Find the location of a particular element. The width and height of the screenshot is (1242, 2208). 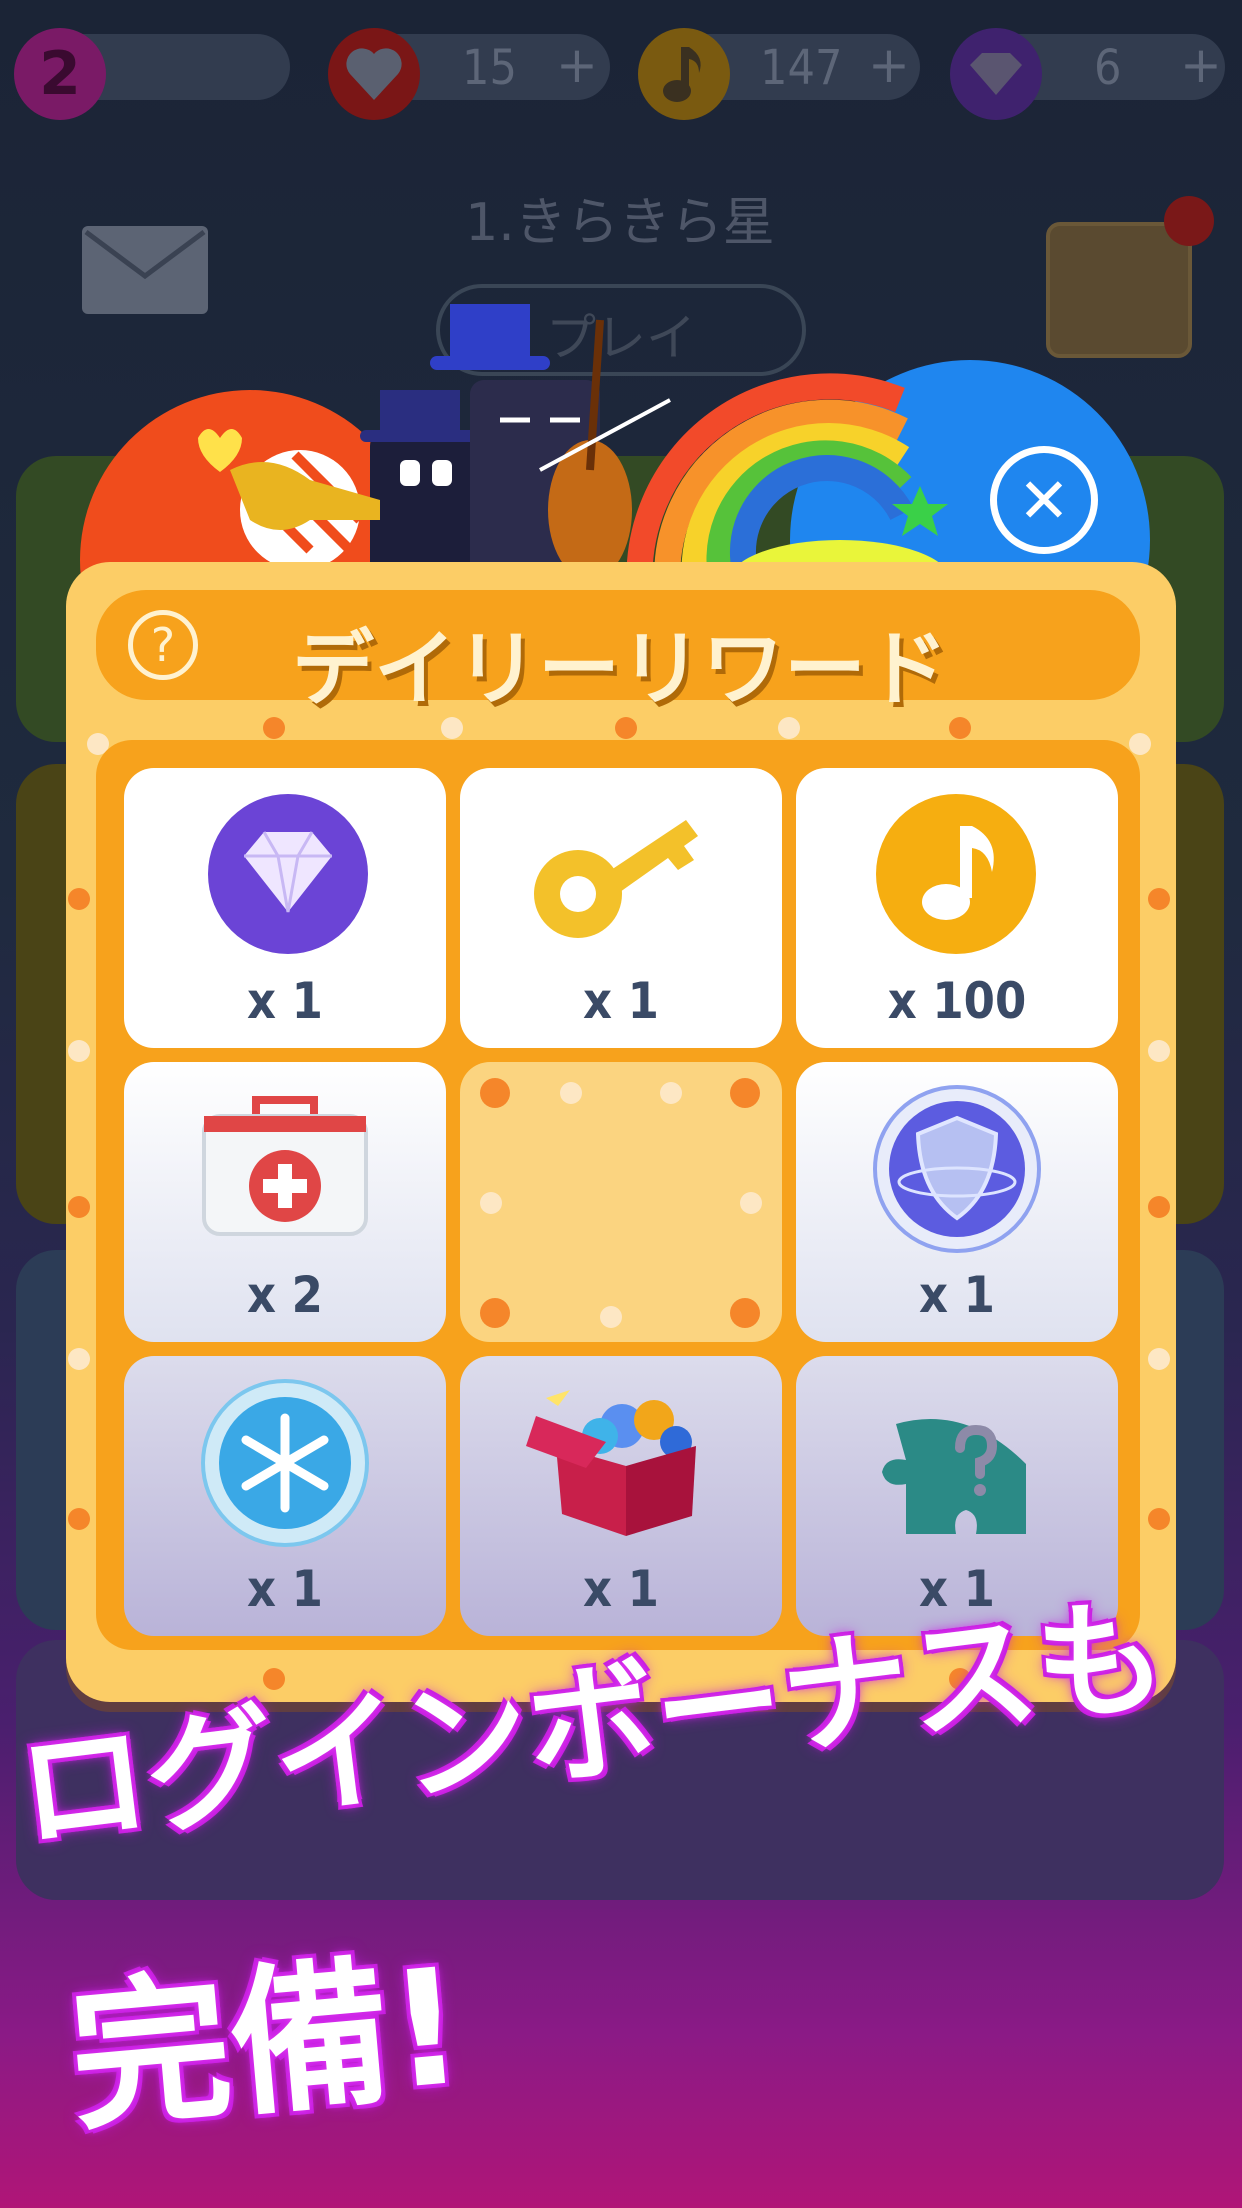

level-badge: 2 is located at coordinates (60, 74).